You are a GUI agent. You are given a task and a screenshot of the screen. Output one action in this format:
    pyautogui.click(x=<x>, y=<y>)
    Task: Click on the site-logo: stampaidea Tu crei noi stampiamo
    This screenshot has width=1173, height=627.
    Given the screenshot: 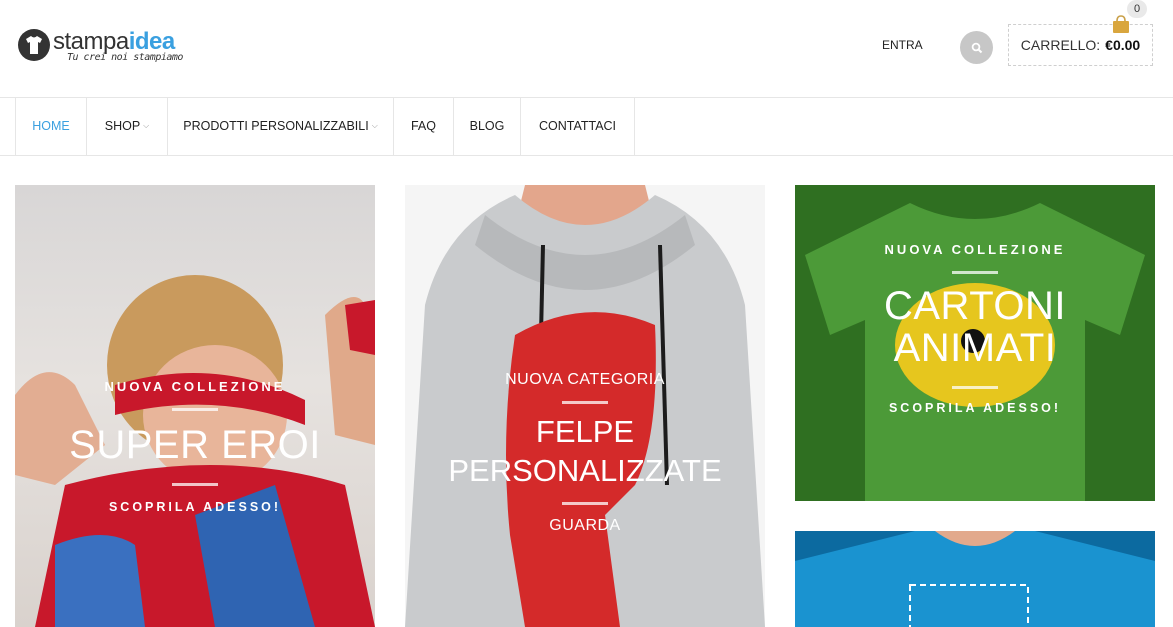 What is the action you would take?
    pyautogui.click(x=107, y=46)
    